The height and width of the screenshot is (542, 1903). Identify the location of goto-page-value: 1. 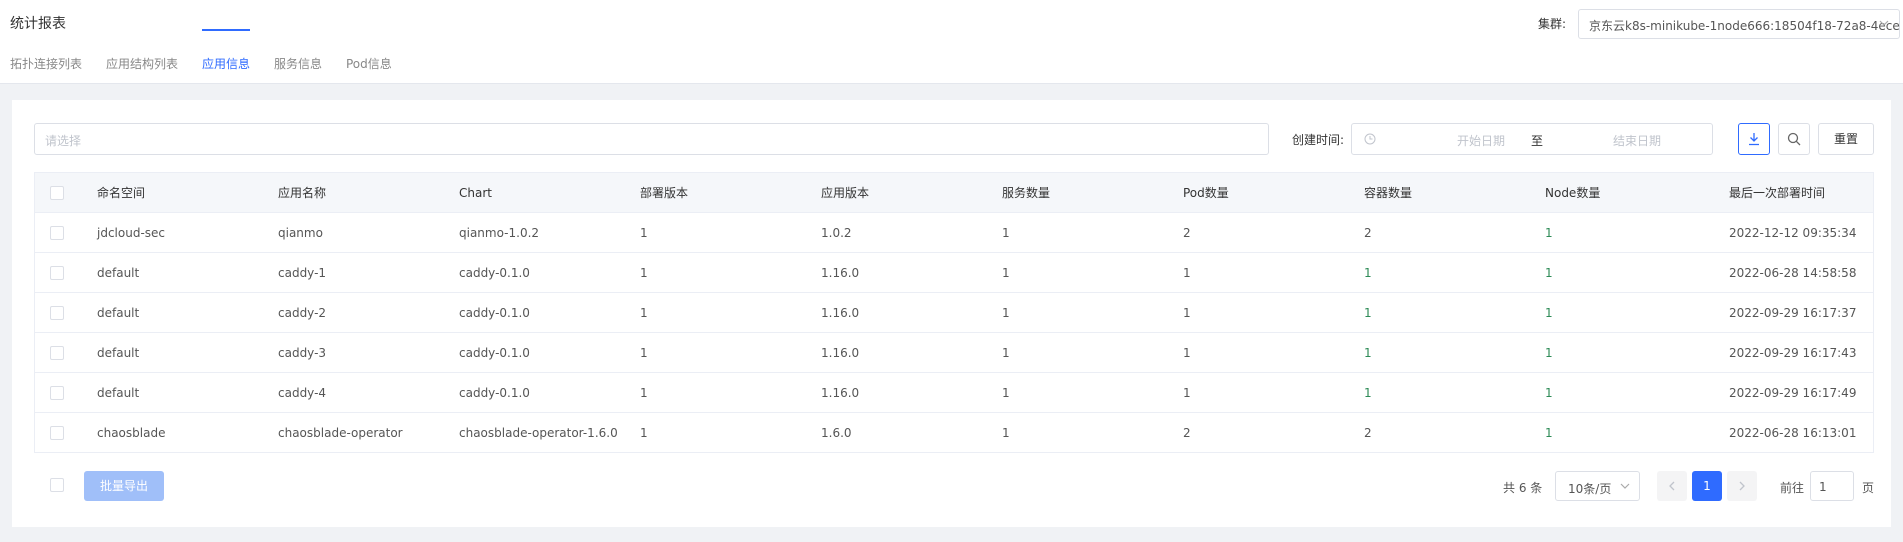
(1823, 487).